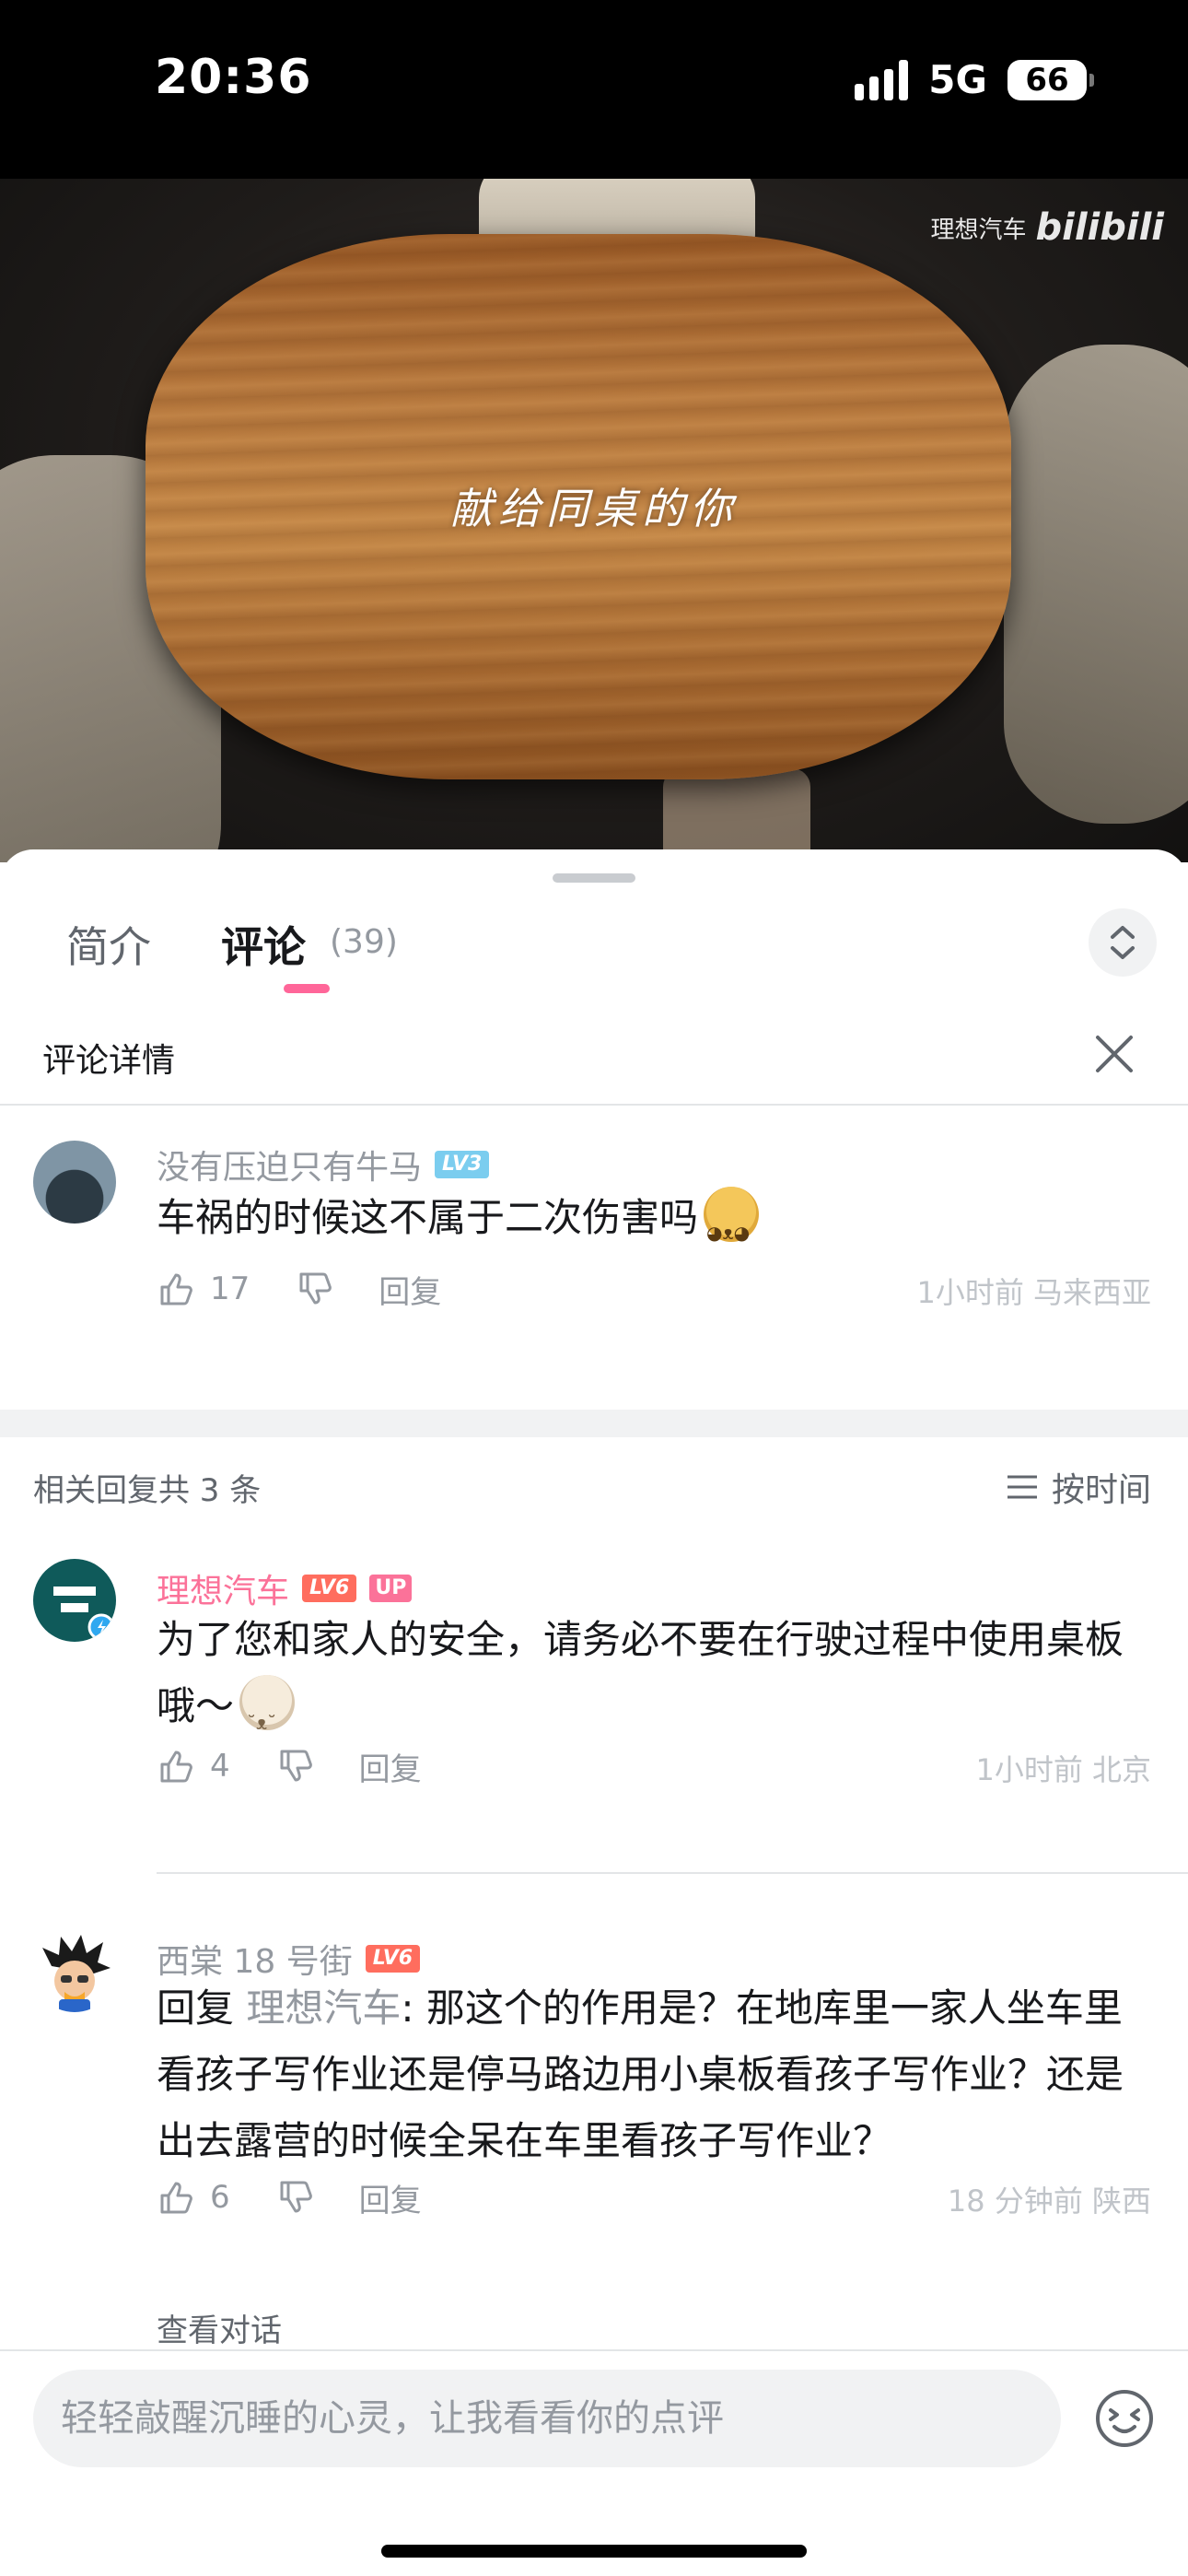  What do you see at coordinates (1049, 2201) in the screenshot?
I see `reply-meta: 18 分钟前 陕西` at bounding box center [1049, 2201].